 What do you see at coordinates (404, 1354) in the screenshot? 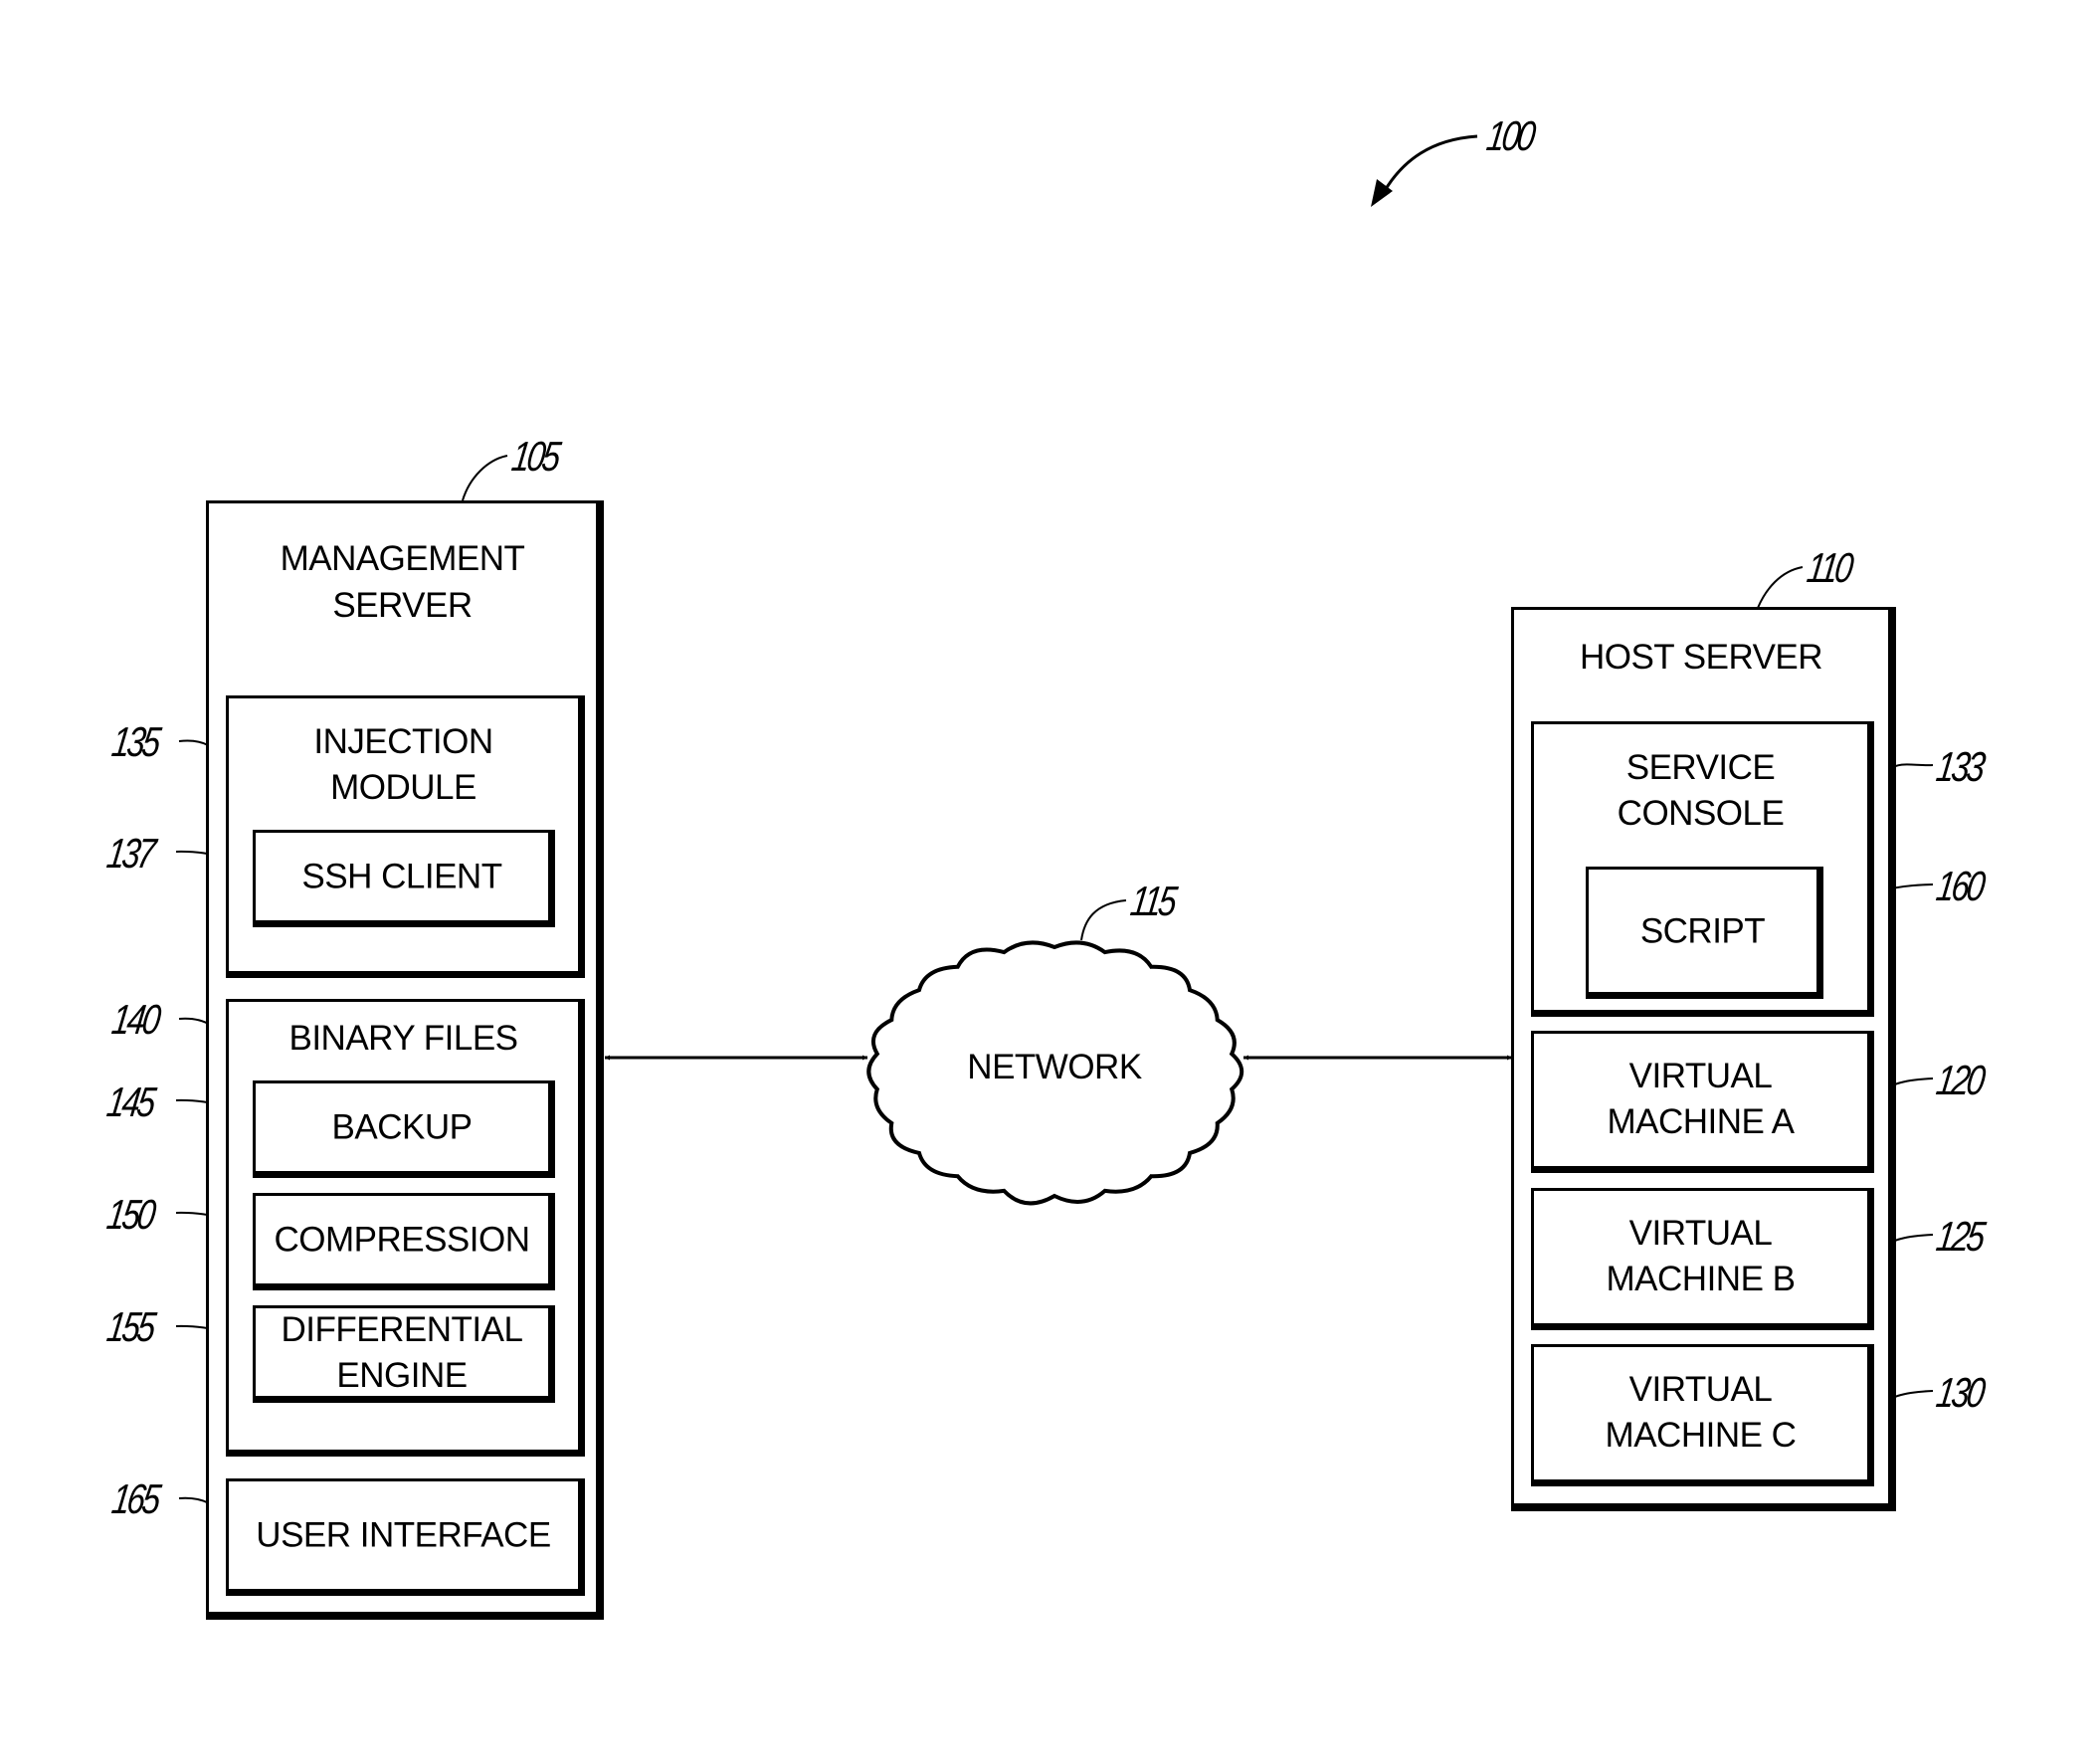
I see `differential-engine-box: DIFFERENTIAL ENGINE` at bounding box center [404, 1354].